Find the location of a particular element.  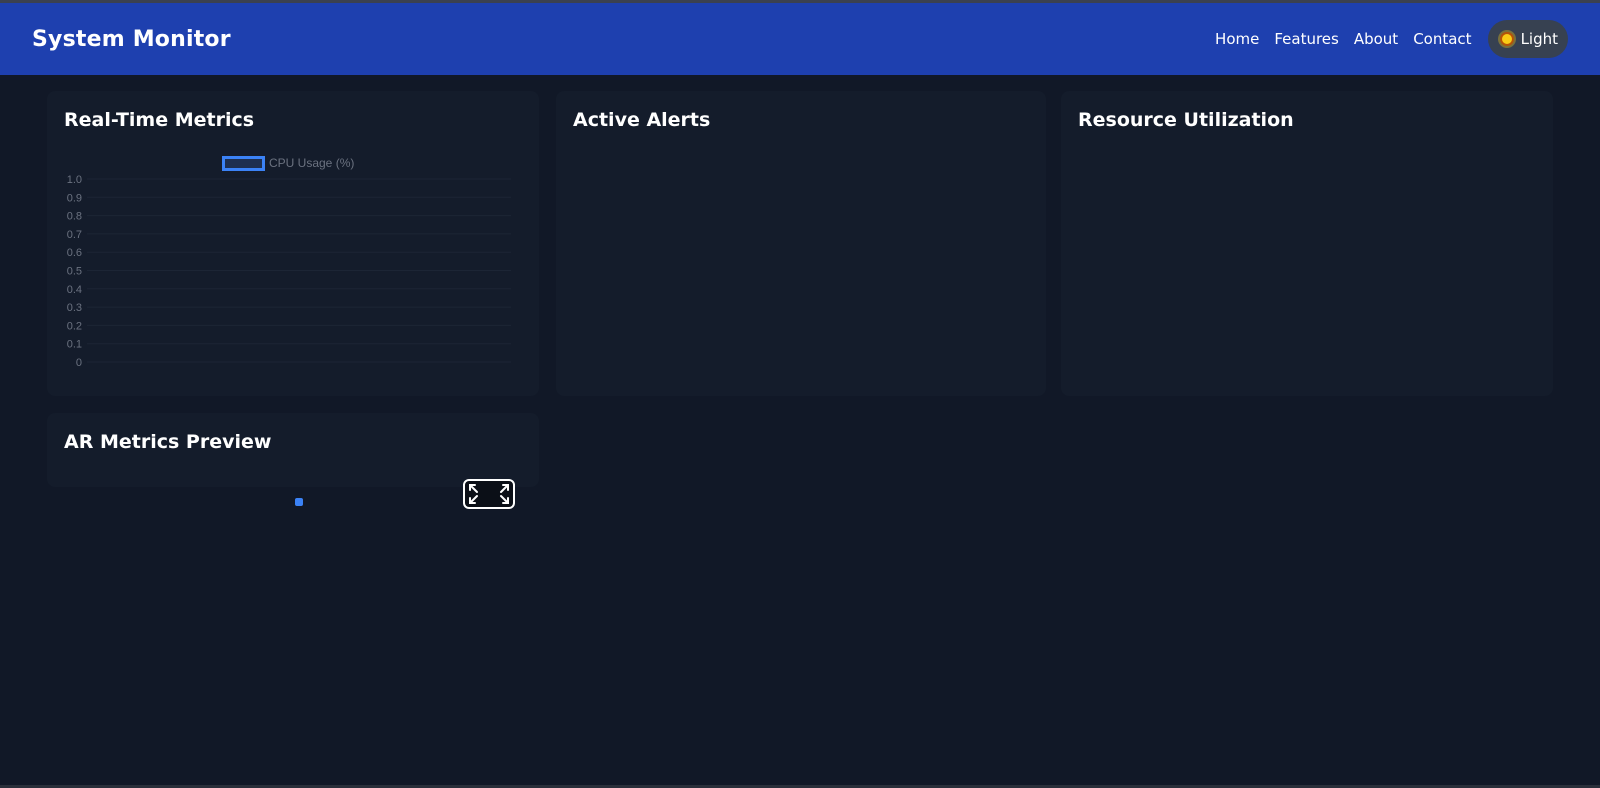

chart-y-axis: 1.0 0.9 0.8 0.7 0.6 0.5 0.4 0.3 0.2 0.1 0 is located at coordinates (74, 271).